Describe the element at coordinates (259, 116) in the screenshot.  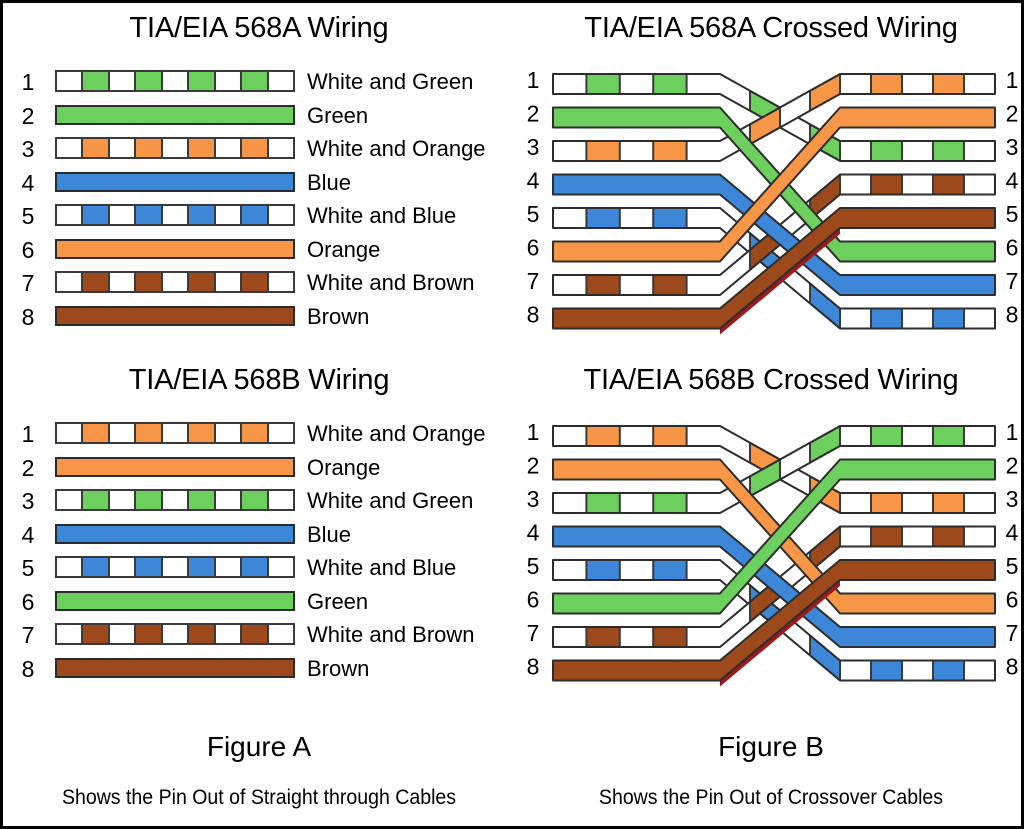
I see `pin-row: 2 Green` at that location.